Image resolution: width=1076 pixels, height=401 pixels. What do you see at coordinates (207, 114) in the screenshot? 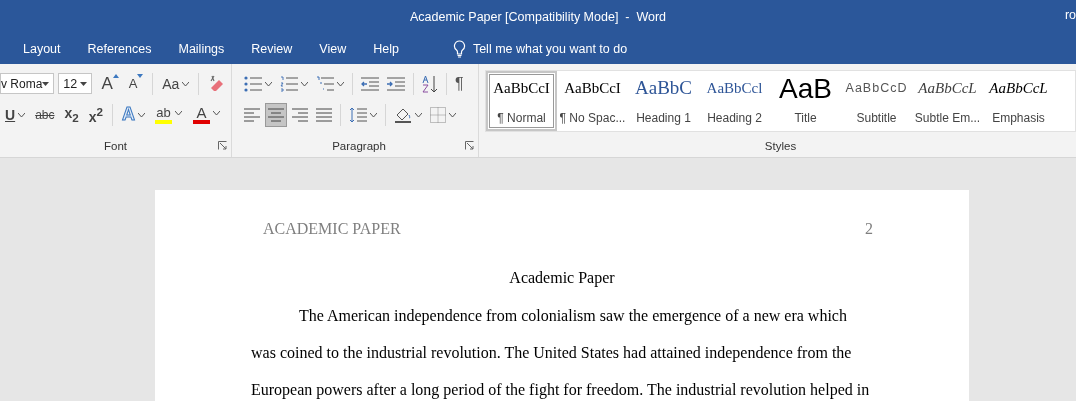
I see `font-color-button: A` at bounding box center [207, 114].